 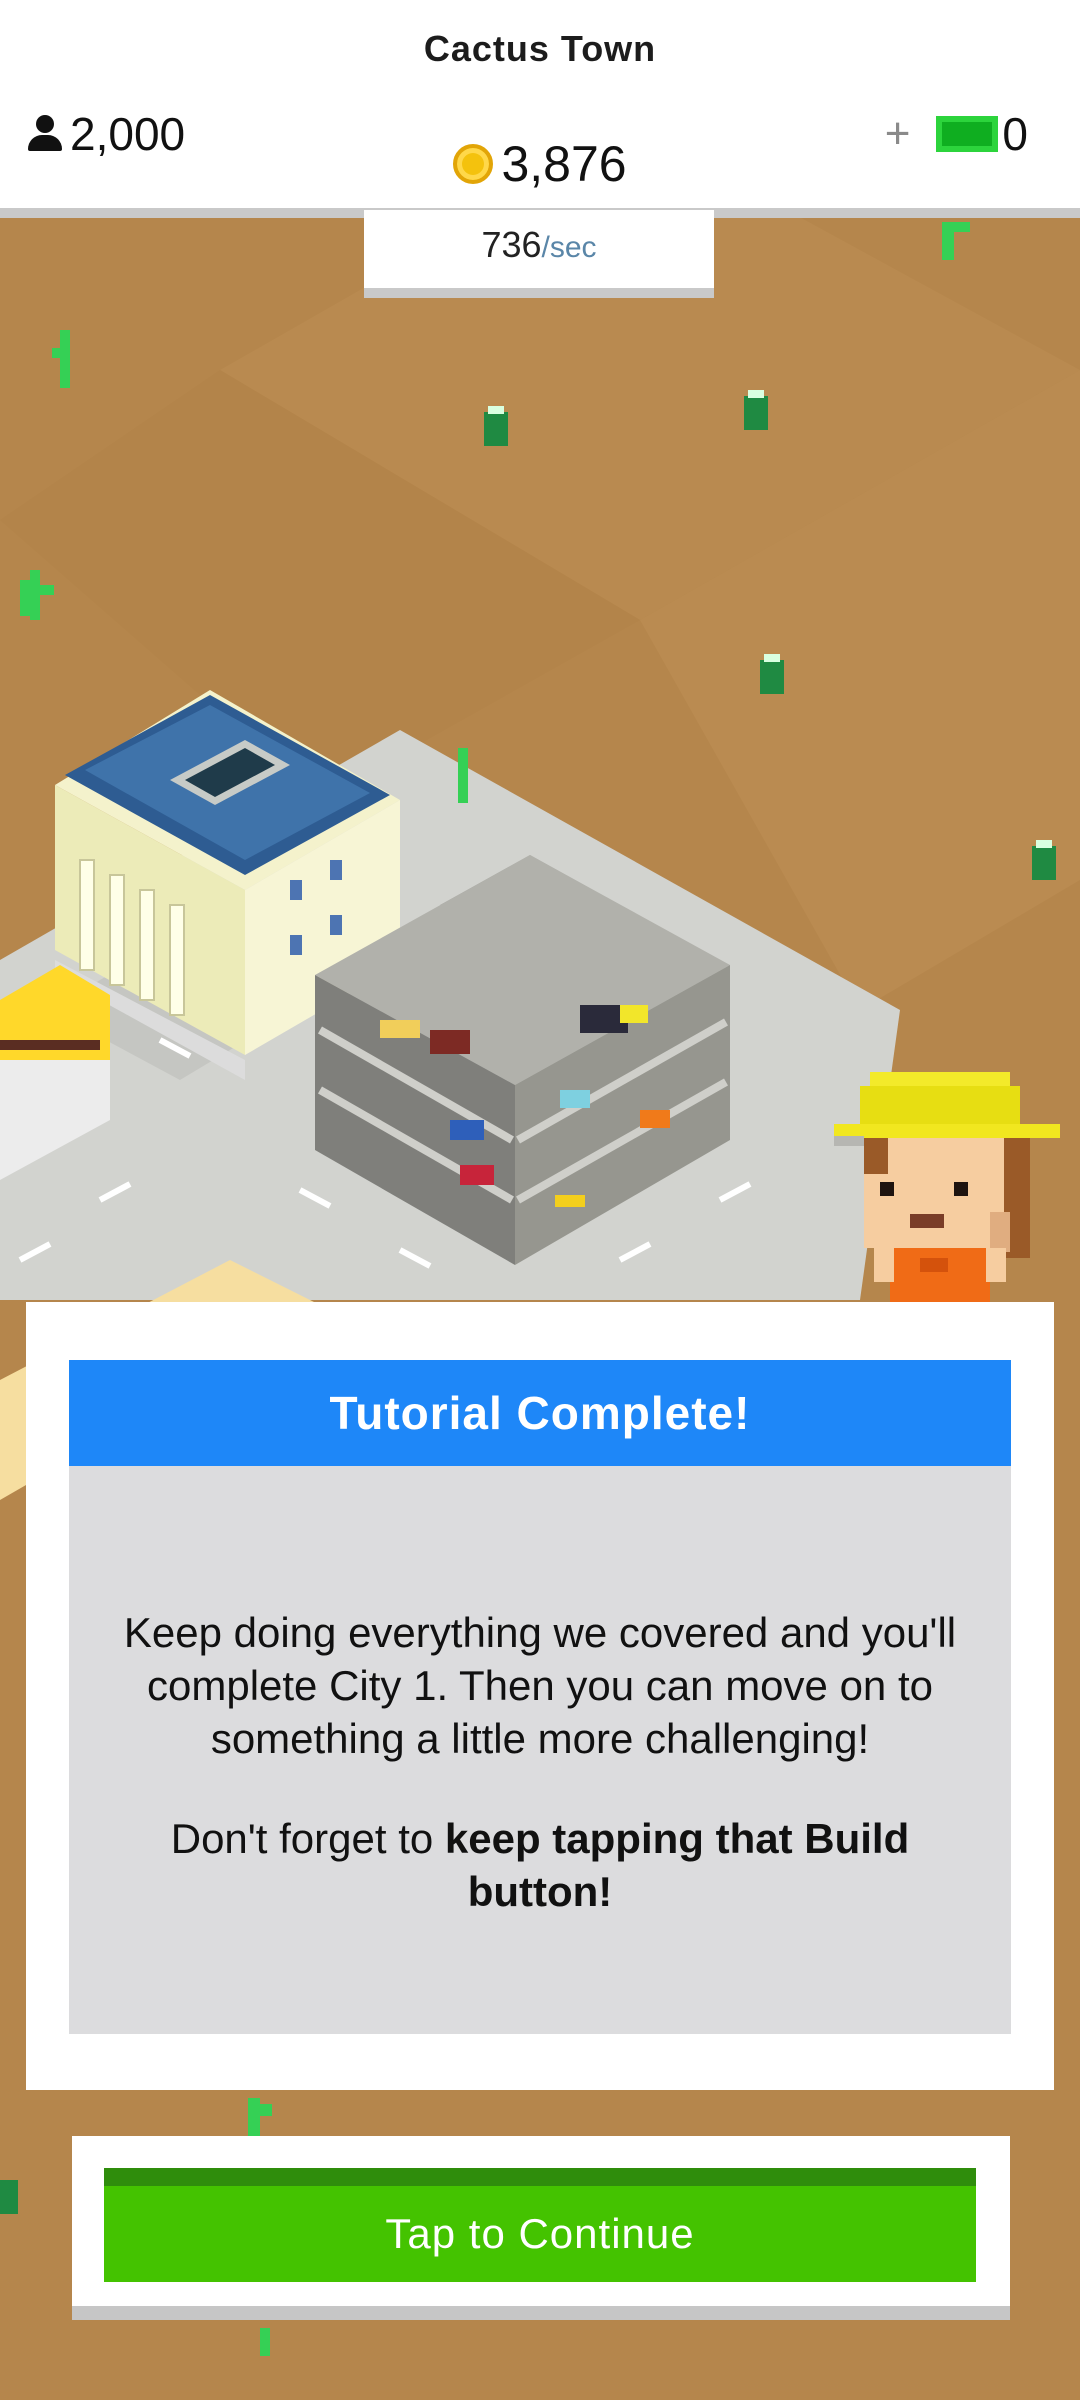 I want to click on income-rate: 736/sec, so click(x=539, y=245).